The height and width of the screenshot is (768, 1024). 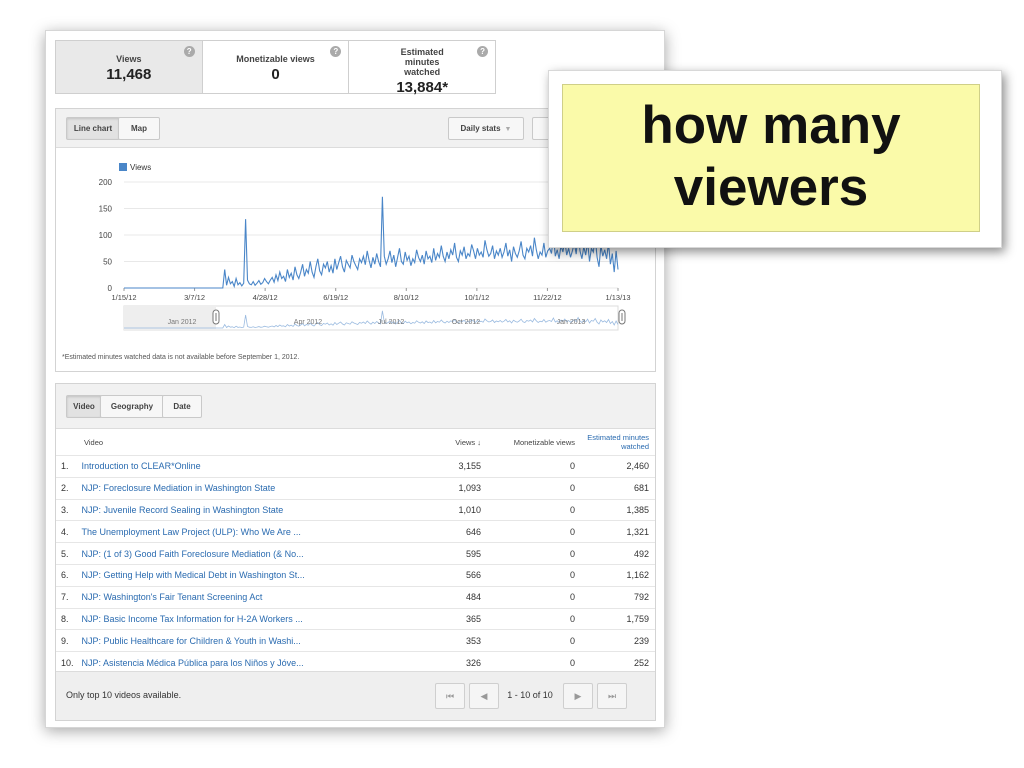 What do you see at coordinates (84, 406) in the screenshot?
I see `tab-video: Video` at bounding box center [84, 406].